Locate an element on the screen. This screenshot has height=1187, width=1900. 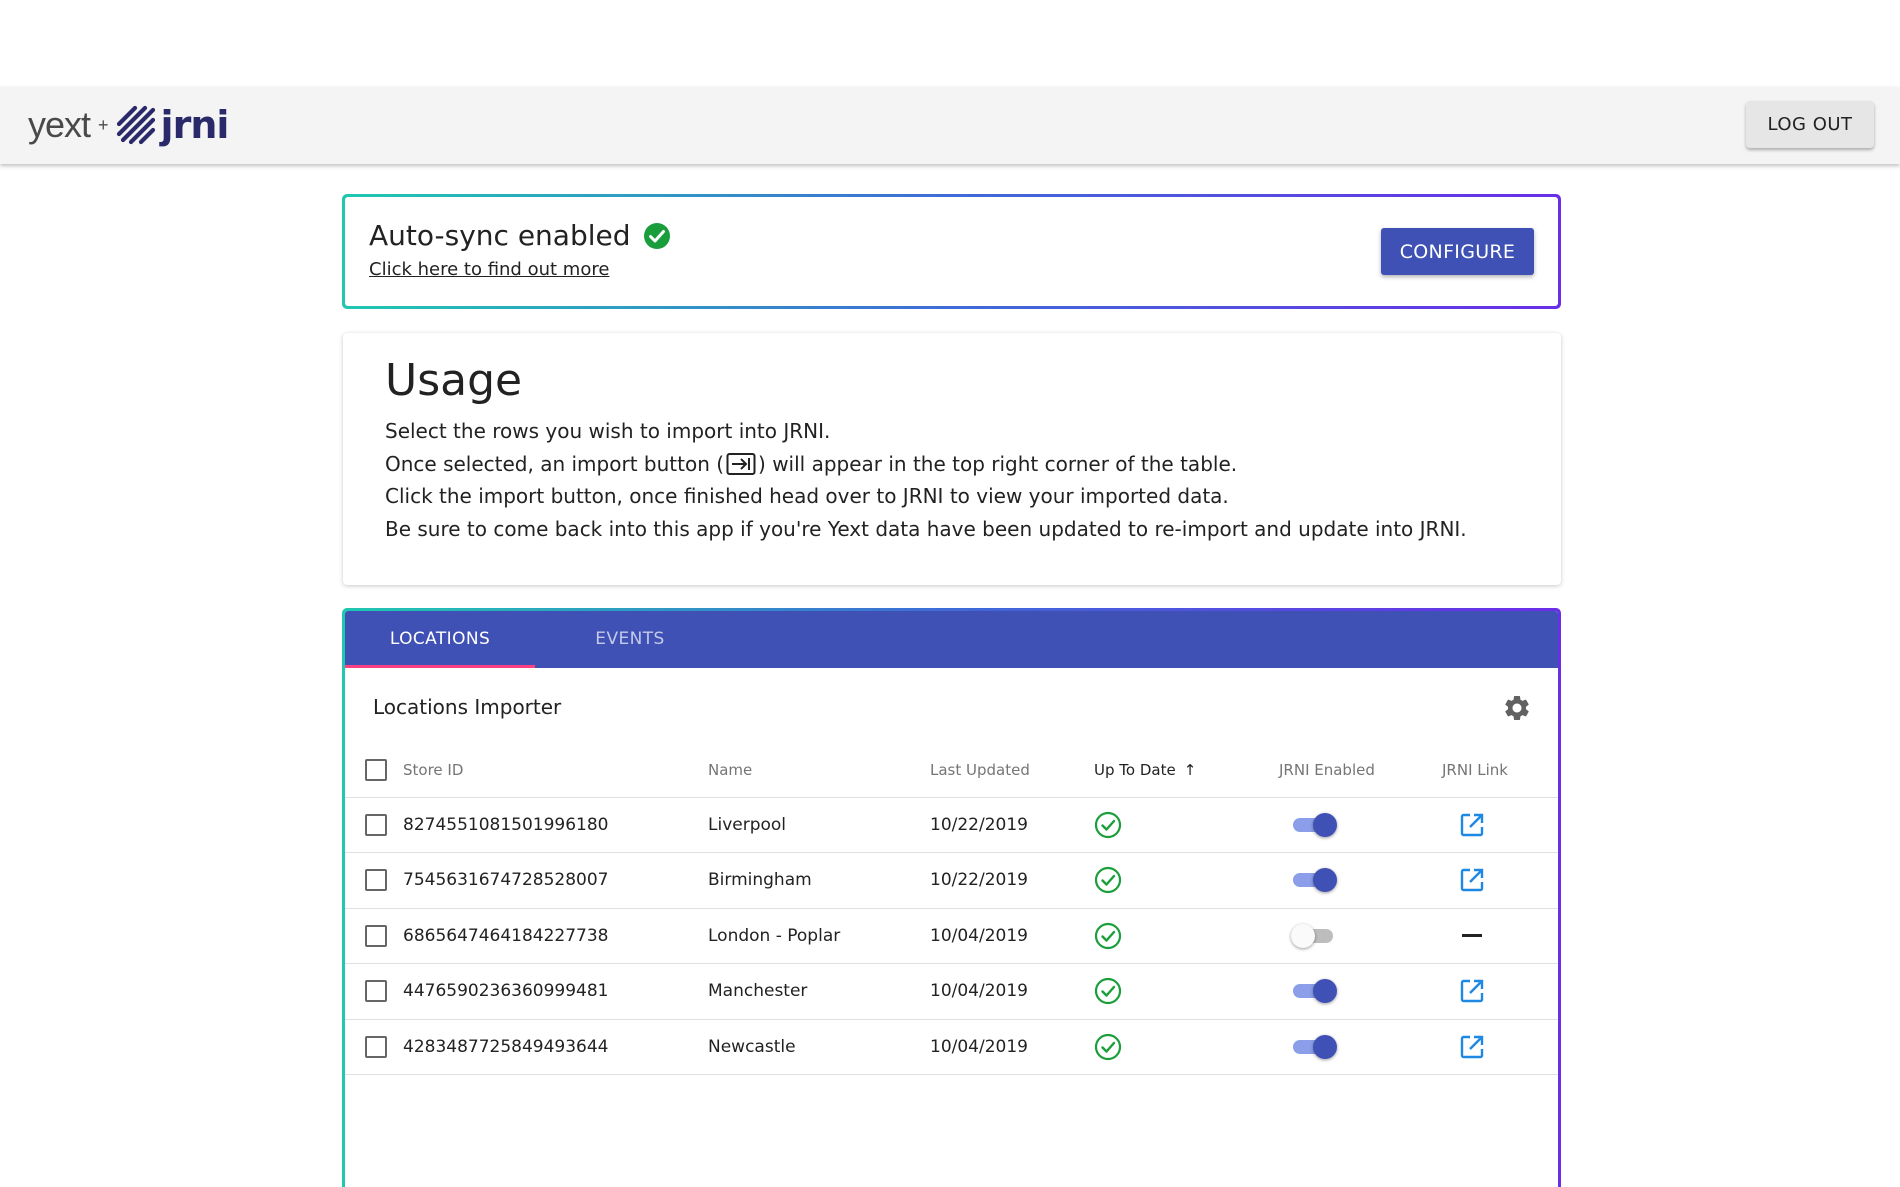
auto-sync-heading: Auto-sync enabled is located at coordinates (520, 235).